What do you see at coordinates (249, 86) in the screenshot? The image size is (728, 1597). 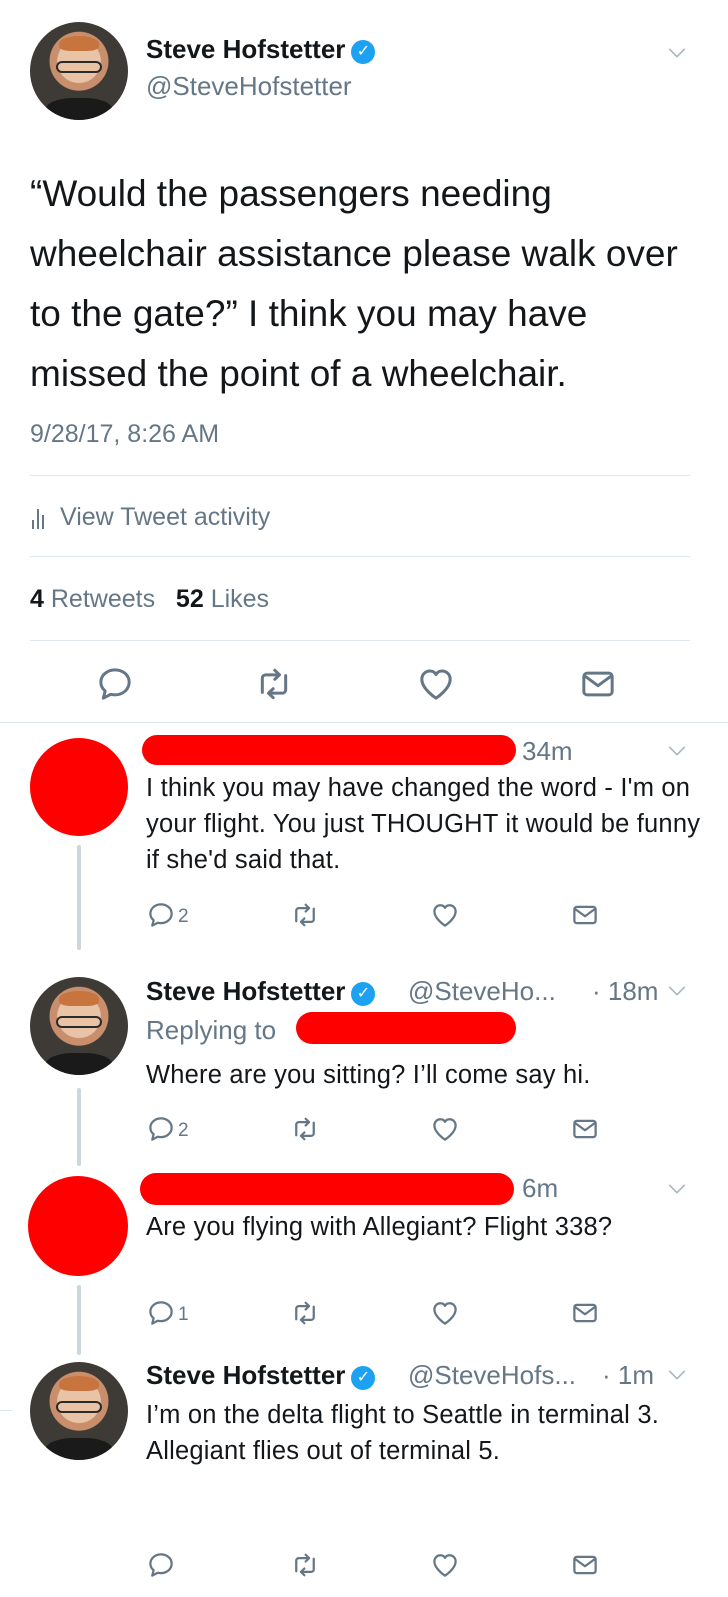 I see `author-handle: @SteveHofstetter` at bounding box center [249, 86].